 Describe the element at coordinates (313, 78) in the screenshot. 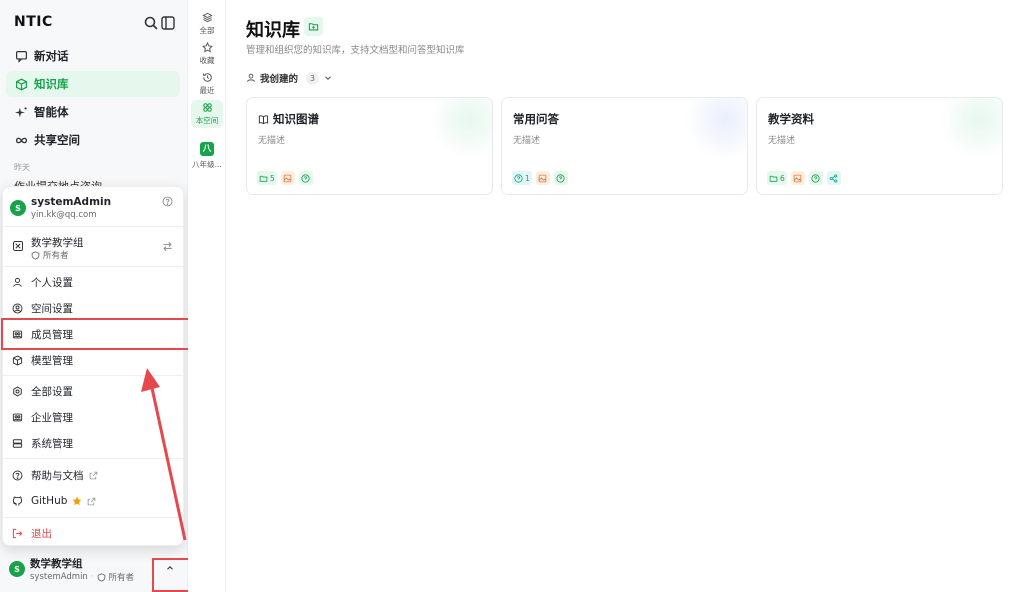

I see `filter-count: 3` at that location.